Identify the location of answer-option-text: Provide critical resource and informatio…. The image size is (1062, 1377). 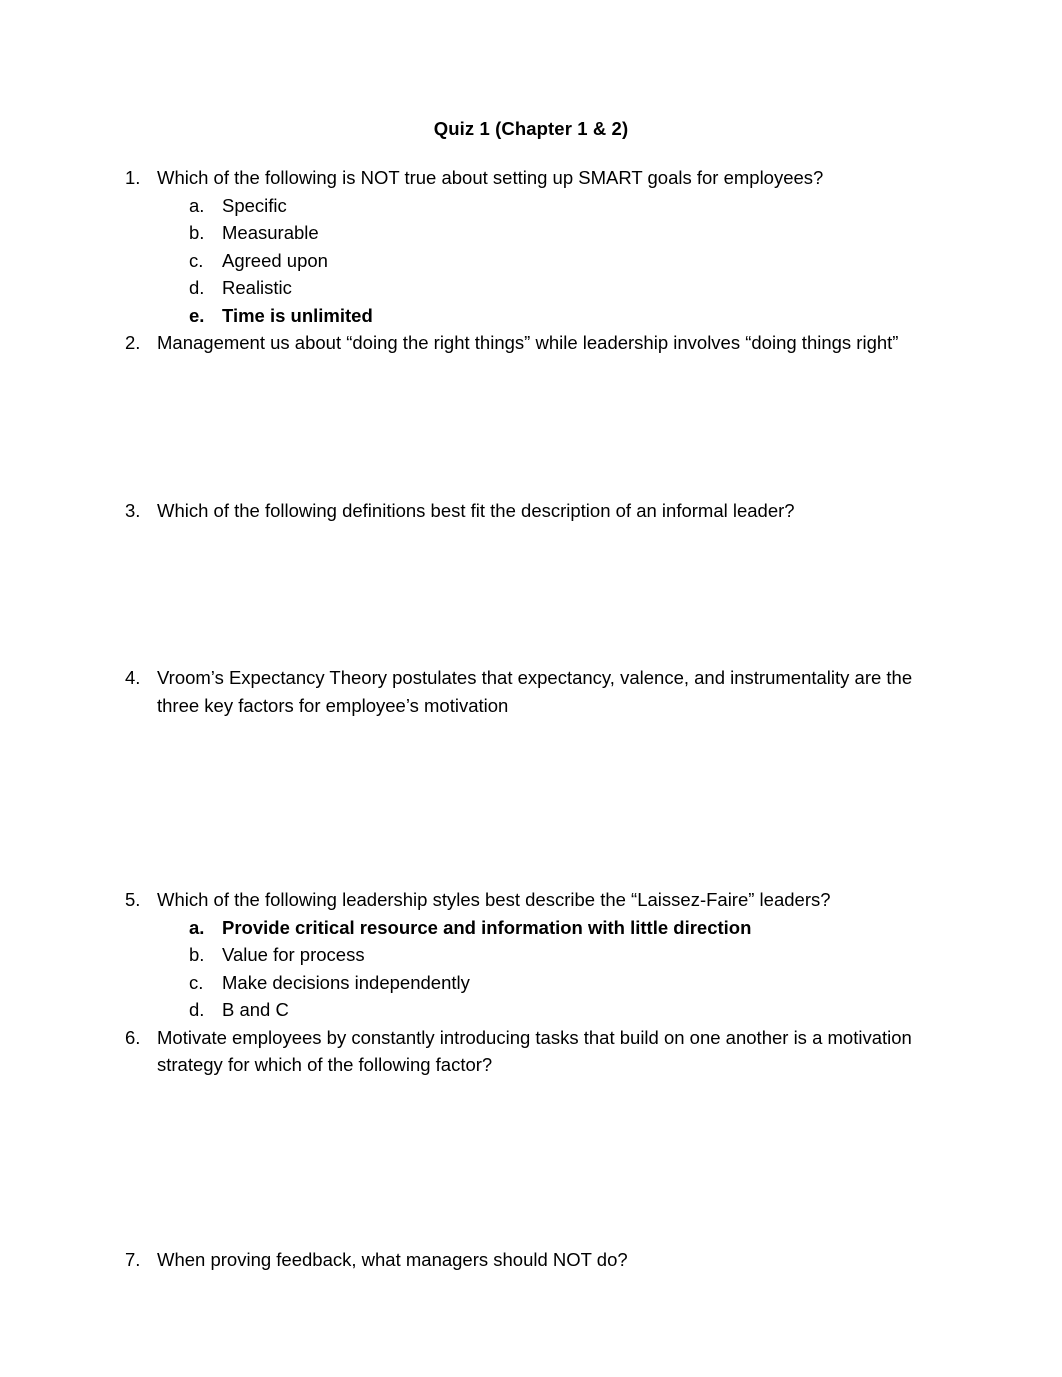
(487, 927).